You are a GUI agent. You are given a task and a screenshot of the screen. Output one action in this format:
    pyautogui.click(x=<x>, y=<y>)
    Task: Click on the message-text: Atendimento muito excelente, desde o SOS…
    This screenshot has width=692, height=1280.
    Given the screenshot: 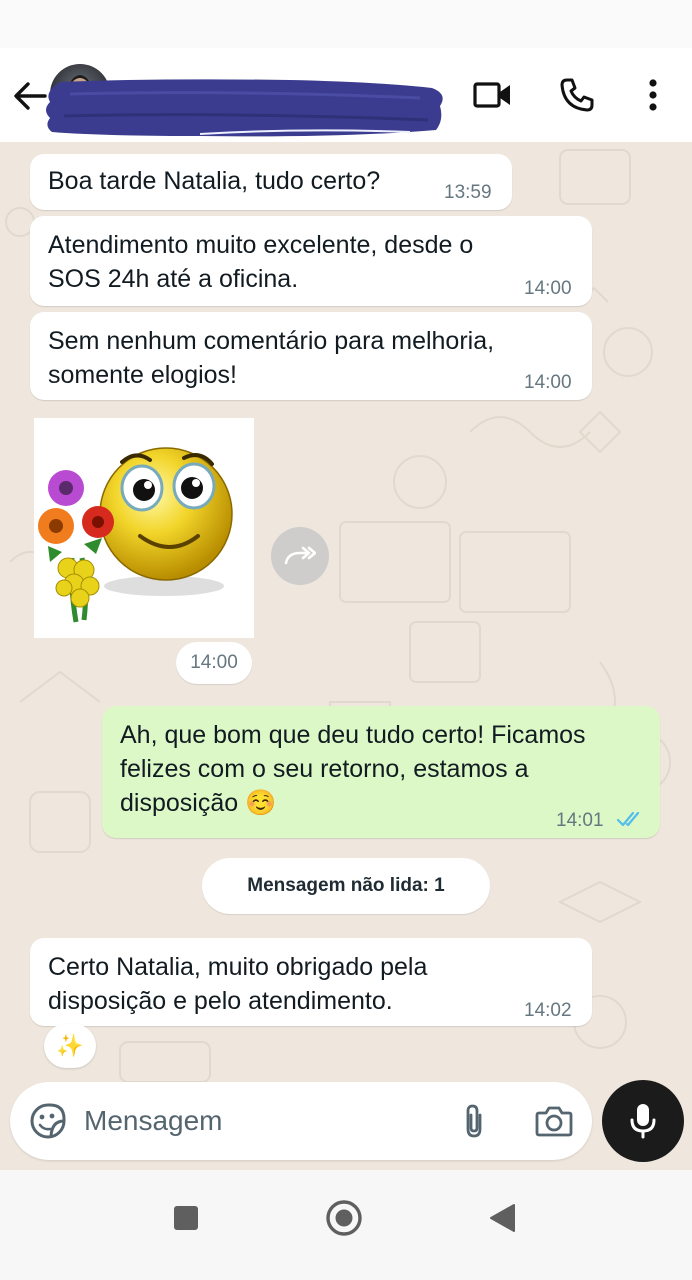 What is the action you would take?
    pyautogui.click(x=260, y=262)
    